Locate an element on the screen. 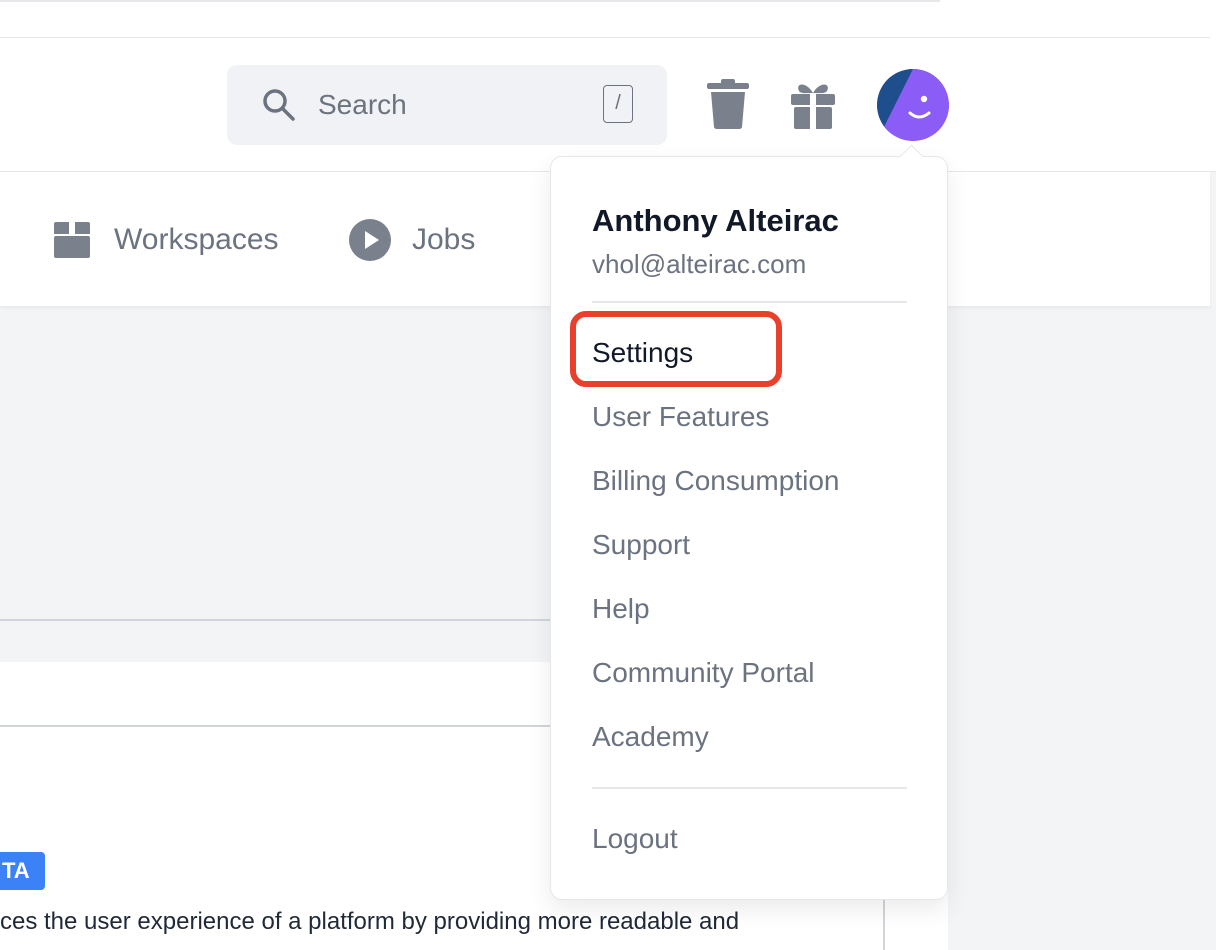 The height and width of the screenshot is (950, 1216). nav-item-label: Jobs is located at coordinates (444, 239).